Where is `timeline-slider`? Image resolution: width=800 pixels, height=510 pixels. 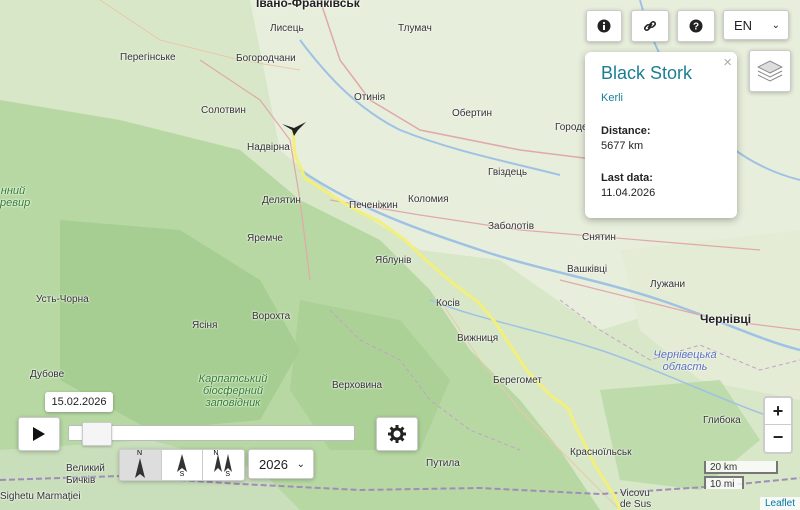
timeline-slider is located at coordinates (211, 434).